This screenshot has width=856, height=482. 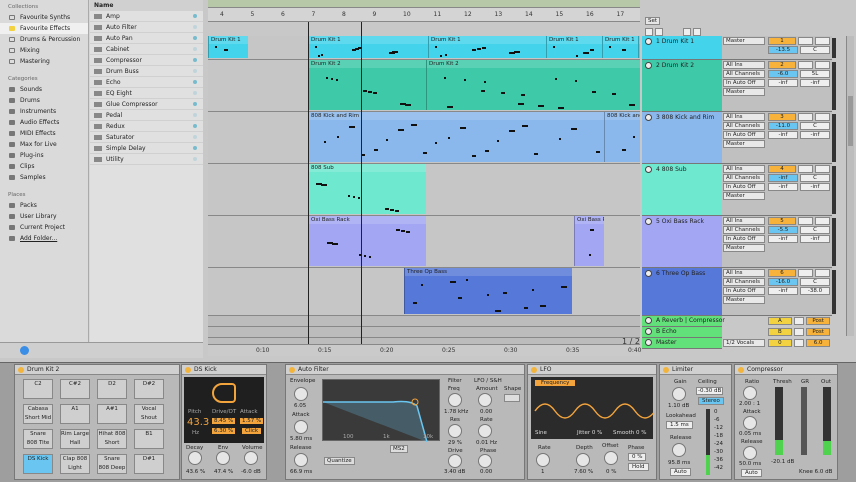 What do you see at coordinates (555, 383) in the screenshot?
I see `frequency-target: Frequency` at bounding box center [555, 383].